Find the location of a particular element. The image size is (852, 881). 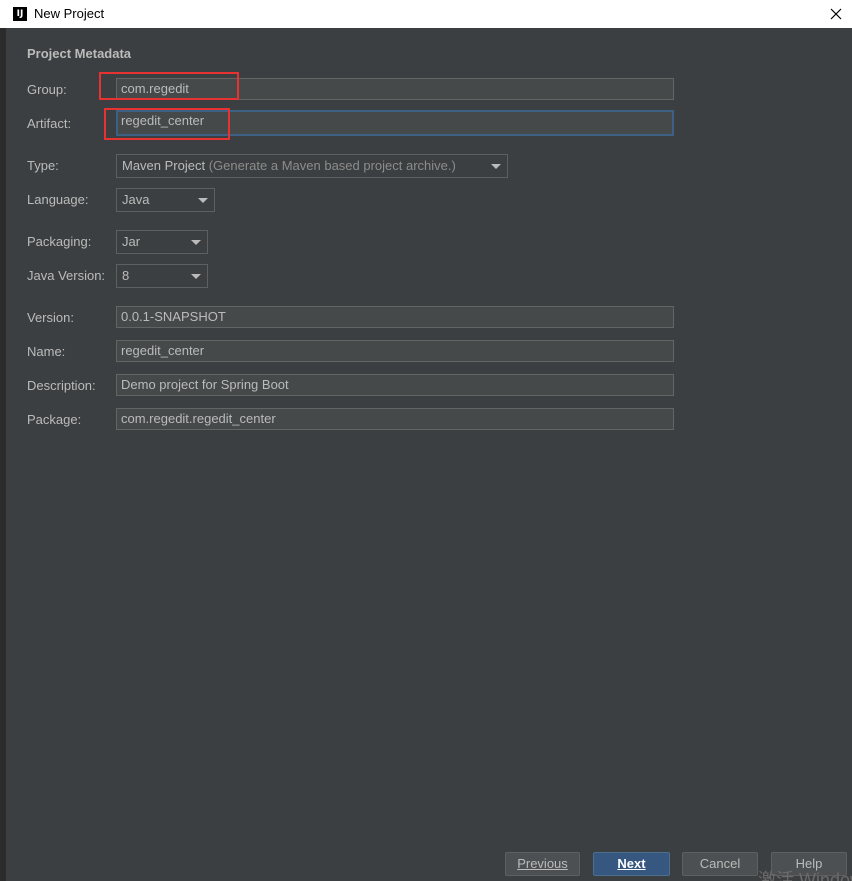

next-button-label: Next is located at coordinates (631, 863).